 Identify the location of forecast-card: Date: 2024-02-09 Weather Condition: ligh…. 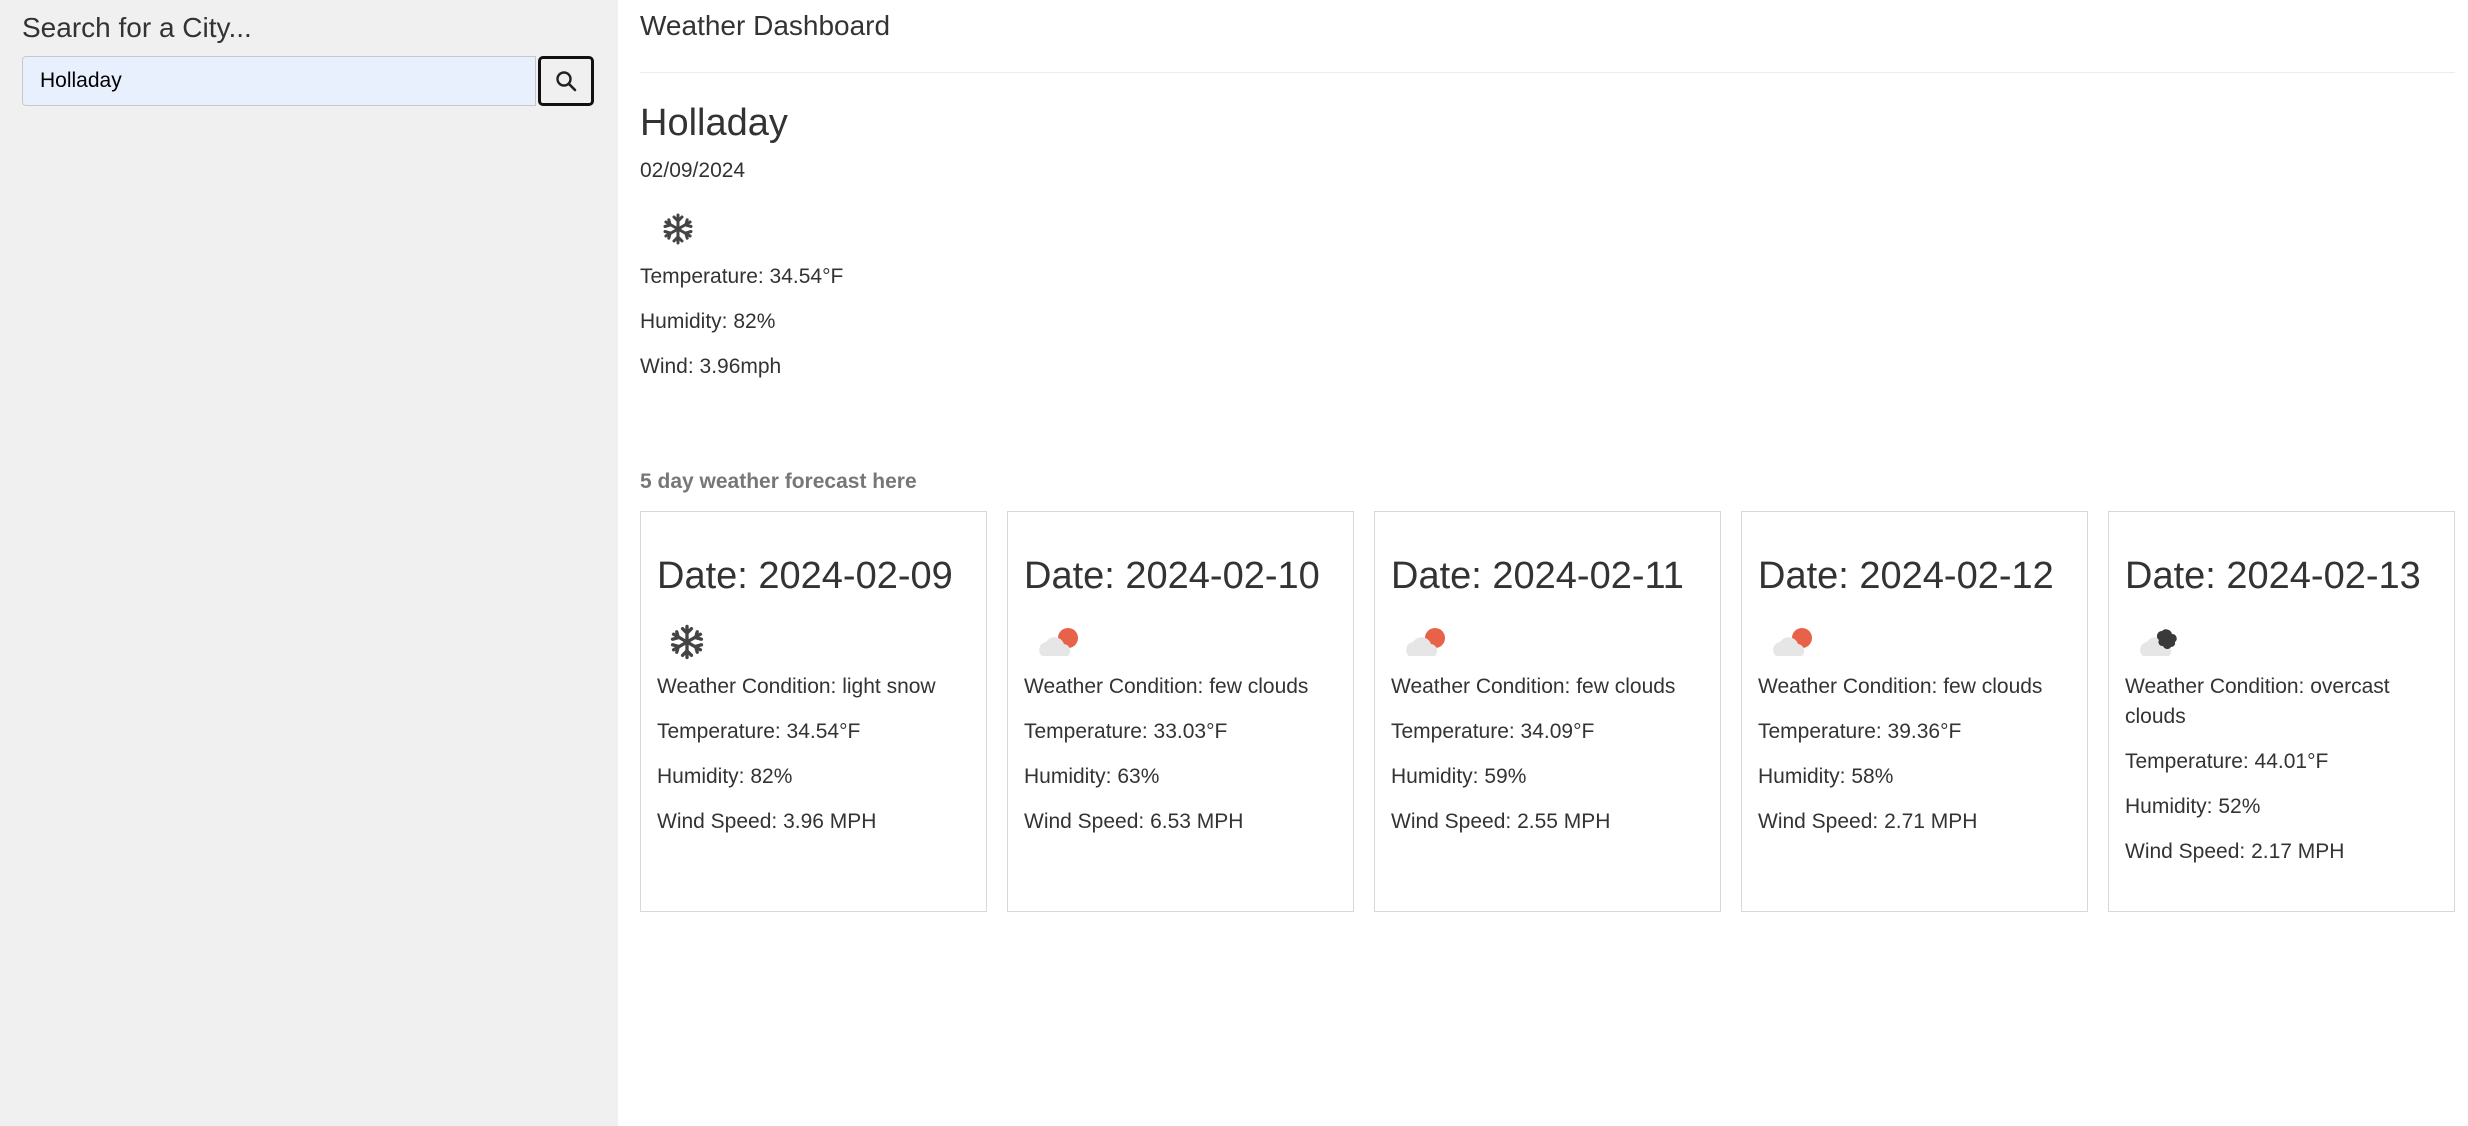
(813, 711).